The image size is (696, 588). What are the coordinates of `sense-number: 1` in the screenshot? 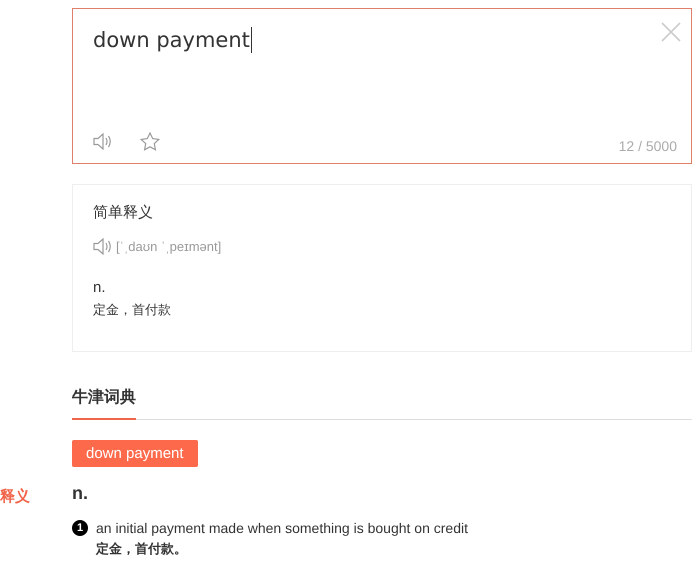 It's located at (80, 528).